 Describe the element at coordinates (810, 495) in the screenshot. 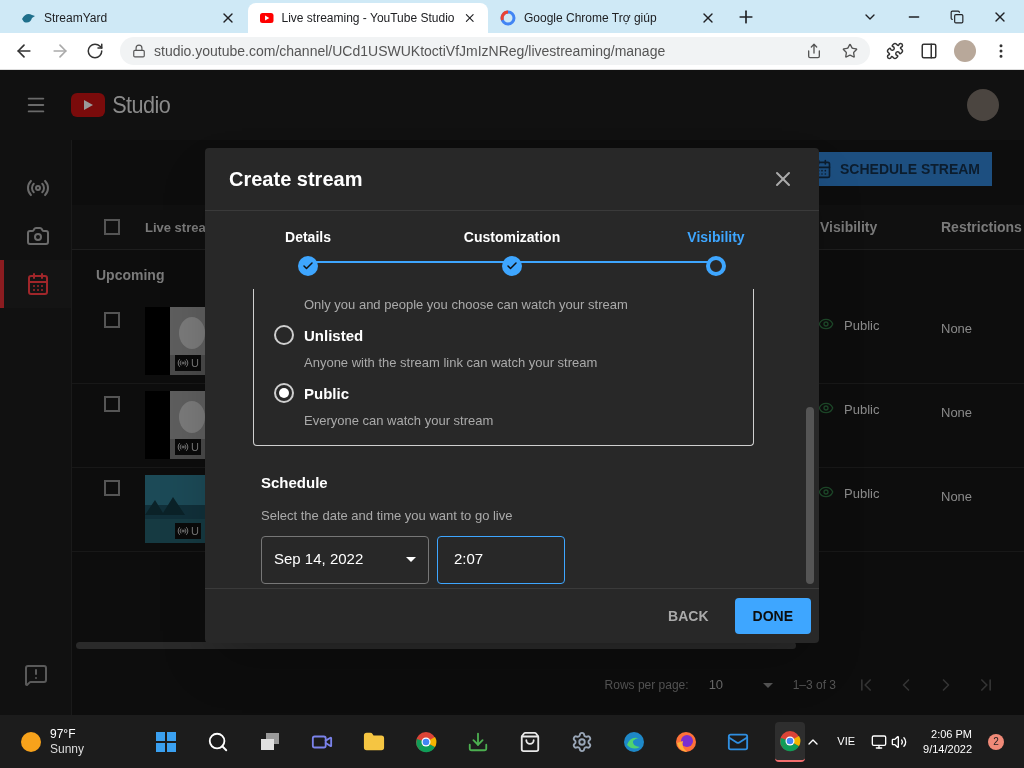

I see `scrollbar-thumb` at that location.